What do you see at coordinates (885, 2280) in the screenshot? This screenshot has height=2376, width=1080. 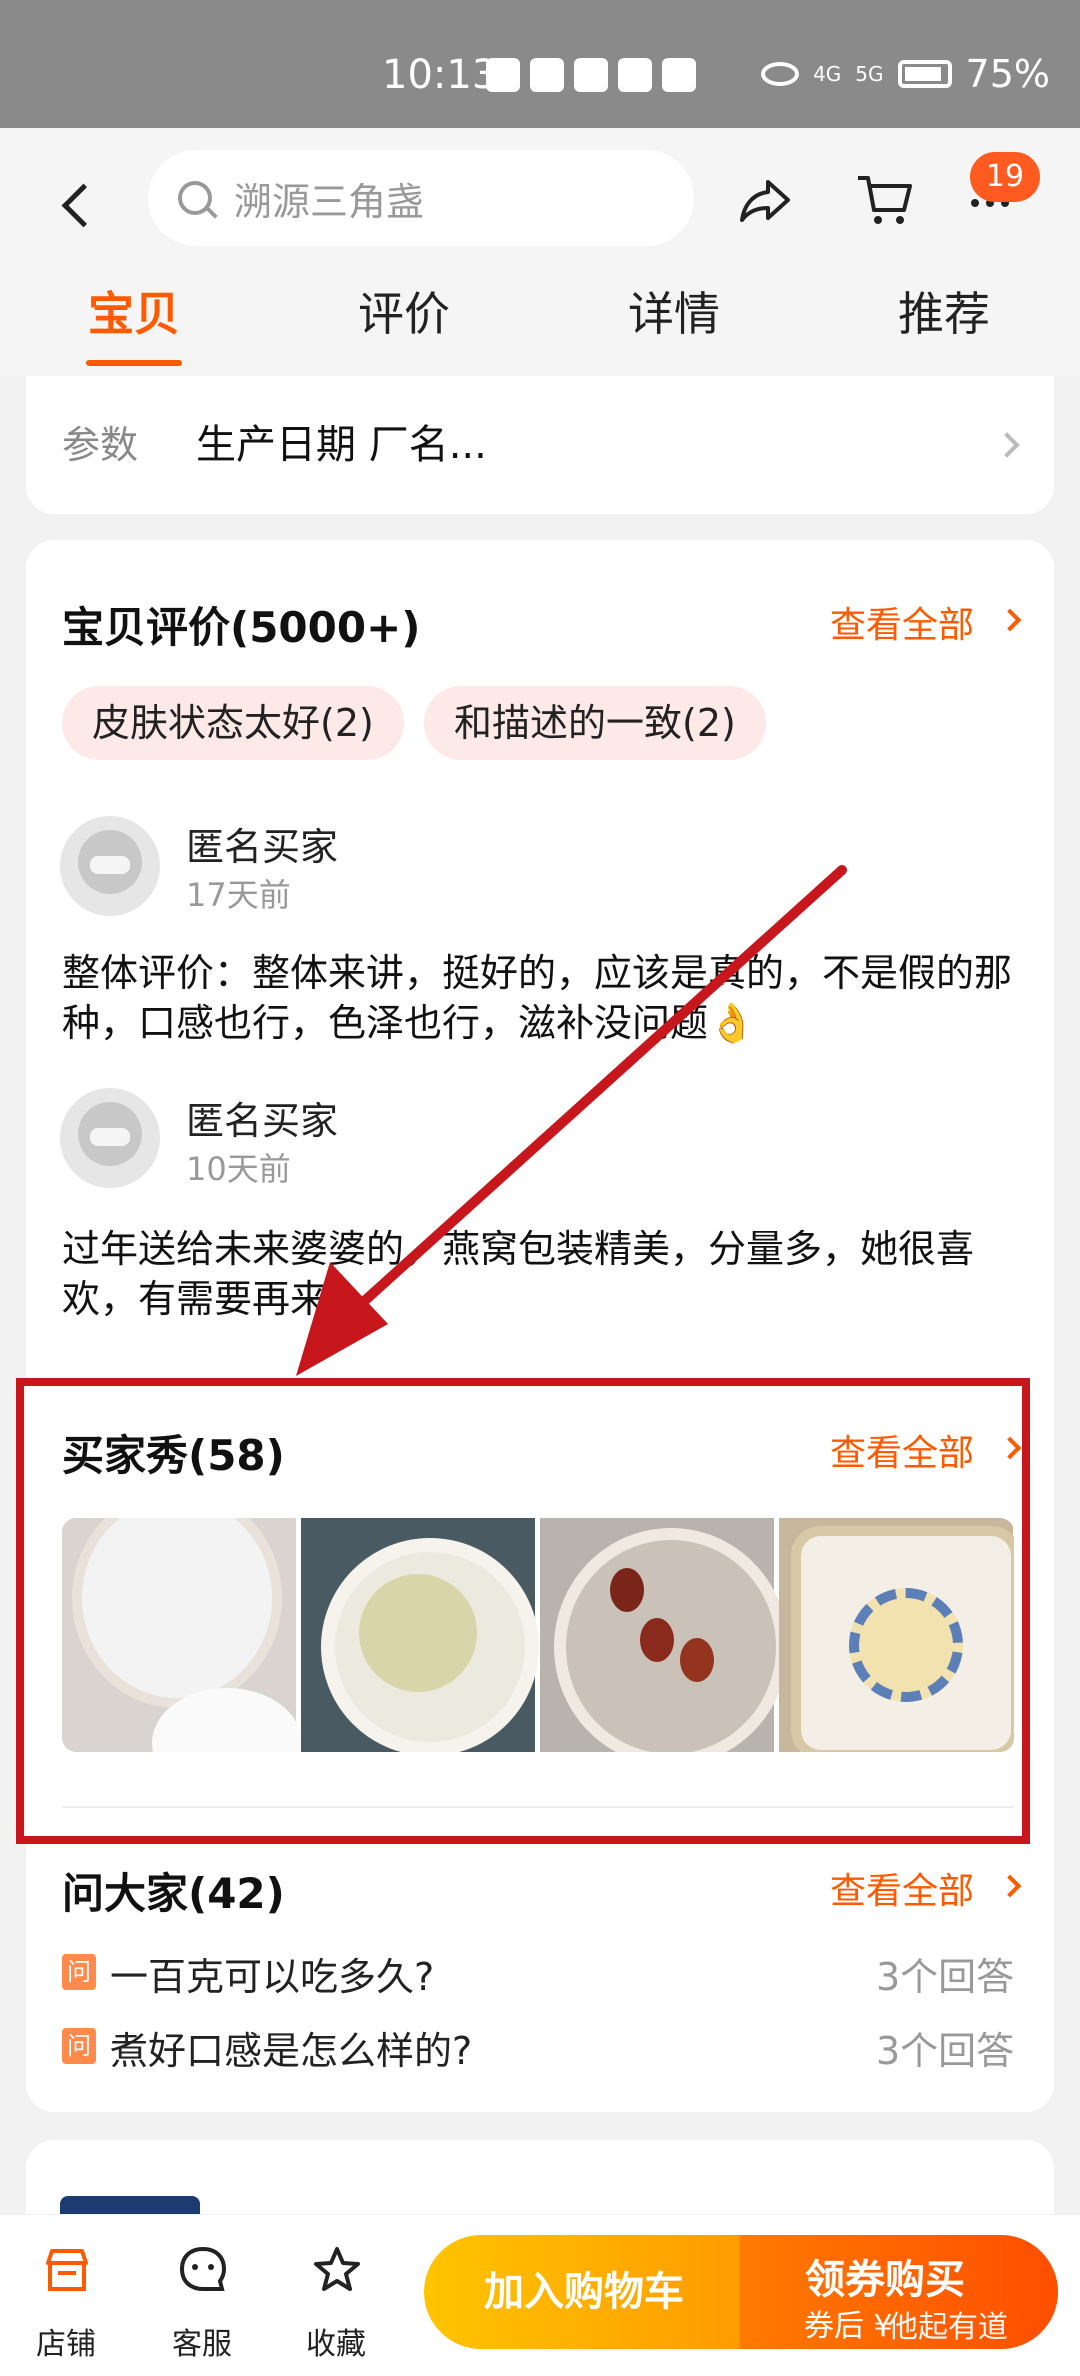 I see `buy-label: 领券购买` at bounding box center [885, 2280].